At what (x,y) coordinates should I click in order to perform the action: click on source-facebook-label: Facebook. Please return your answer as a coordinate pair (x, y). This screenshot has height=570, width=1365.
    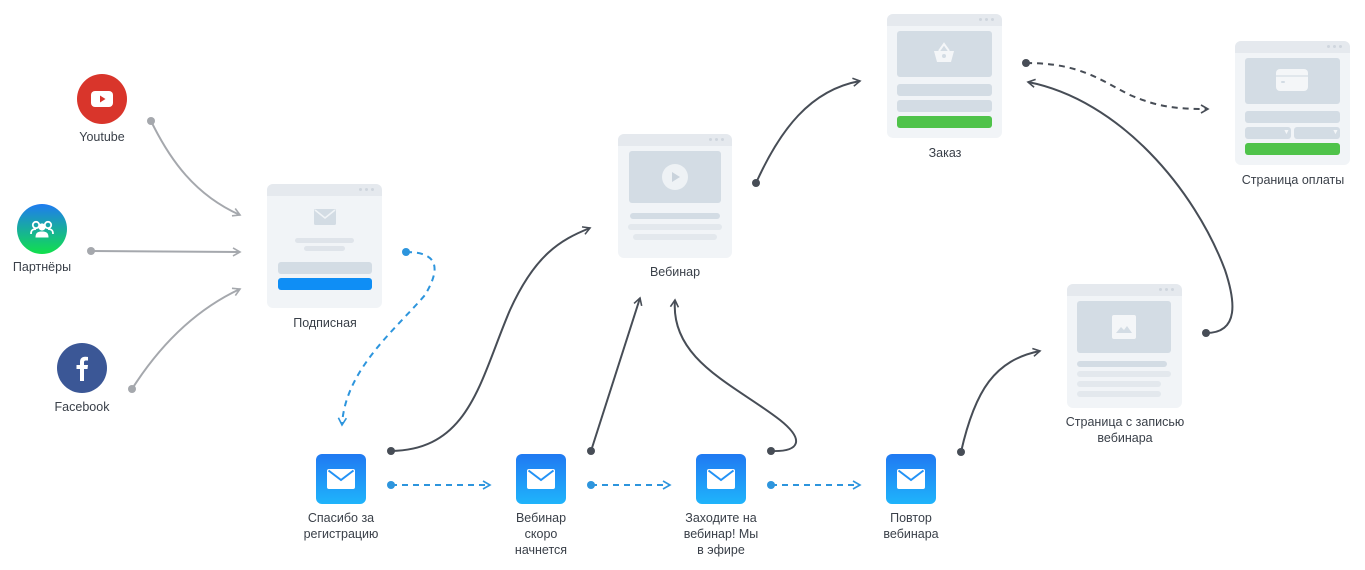
    Looking at the image, I should click on (82, 407).